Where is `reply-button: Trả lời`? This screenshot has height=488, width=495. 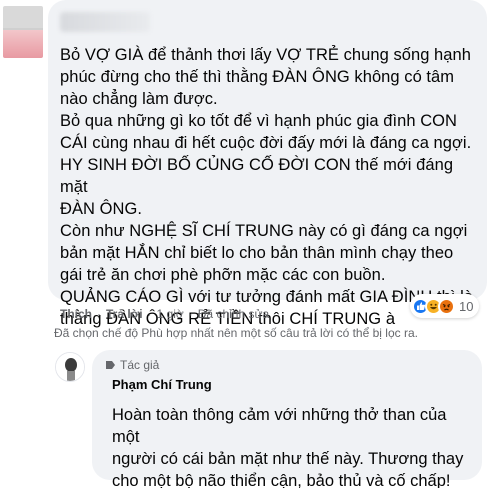
reply-button: Trả lời is located at coordinates (124, 314).